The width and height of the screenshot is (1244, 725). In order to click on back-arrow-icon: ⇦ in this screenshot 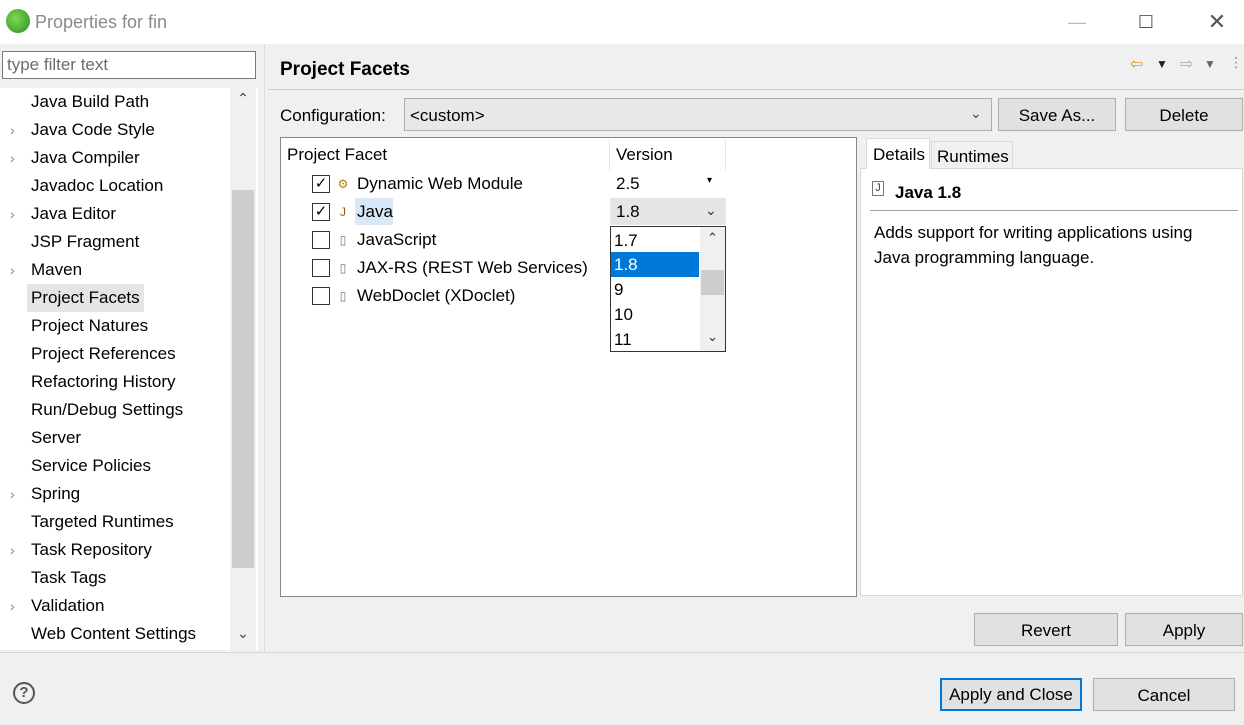, I will do `click(1136, 64)`.